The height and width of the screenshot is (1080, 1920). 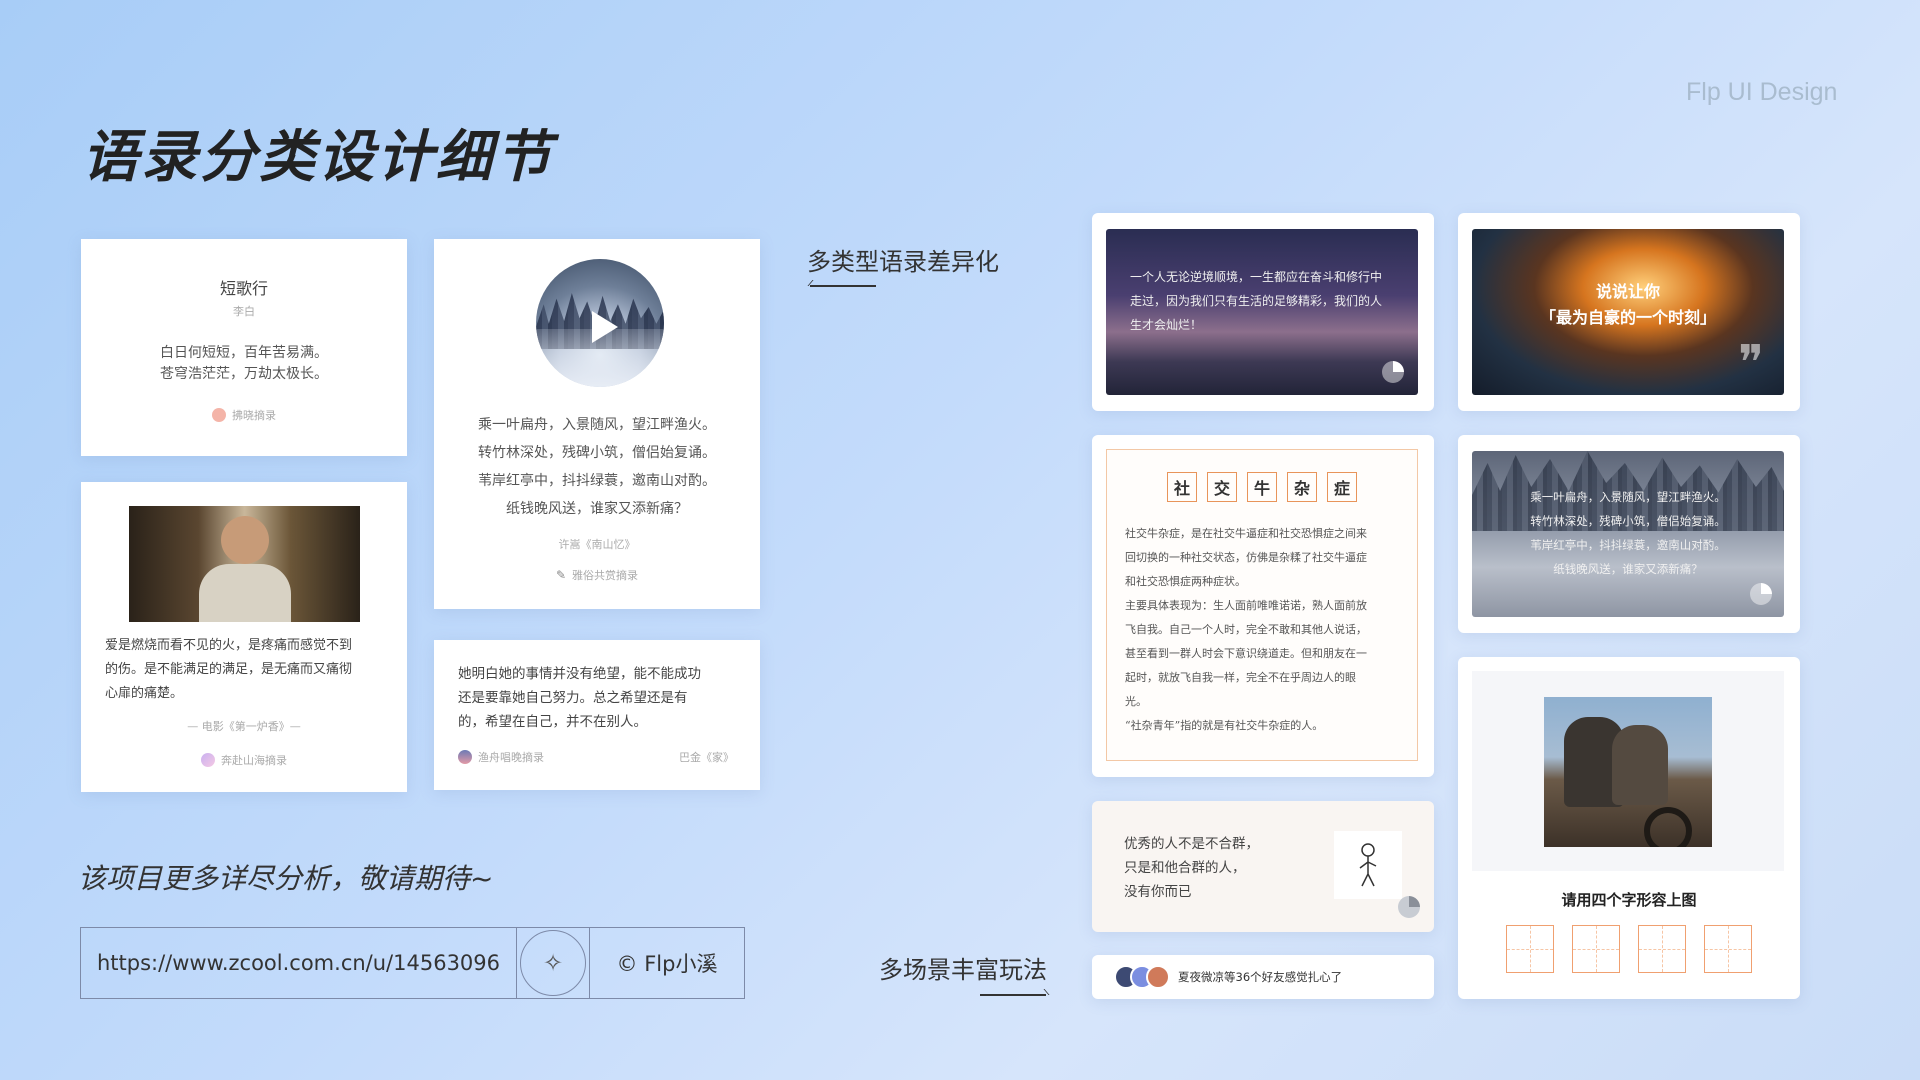 What do you see at coordinates (1013, 995) in the screenshot?
I see `arrow-right-icon` at bounding box center [1013, 995].